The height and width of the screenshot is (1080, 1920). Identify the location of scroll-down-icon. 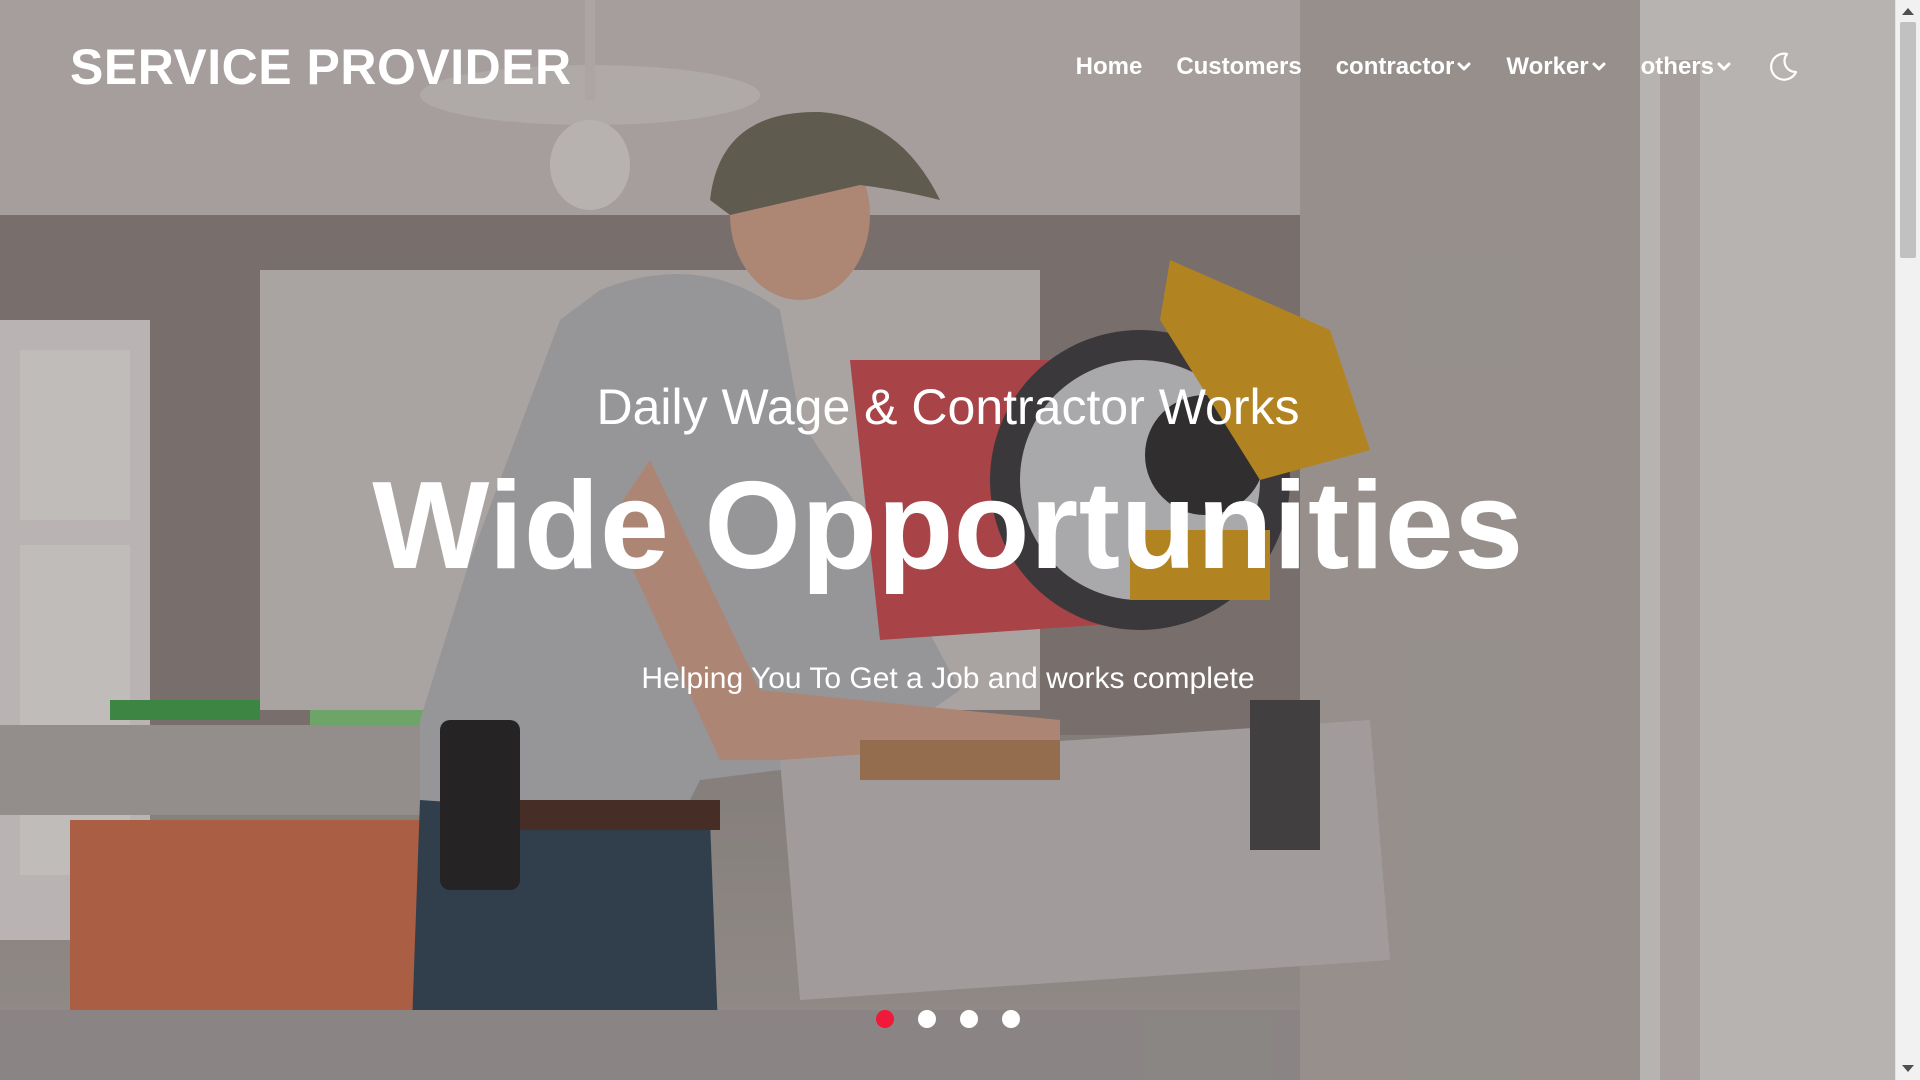
(1908, 1068).